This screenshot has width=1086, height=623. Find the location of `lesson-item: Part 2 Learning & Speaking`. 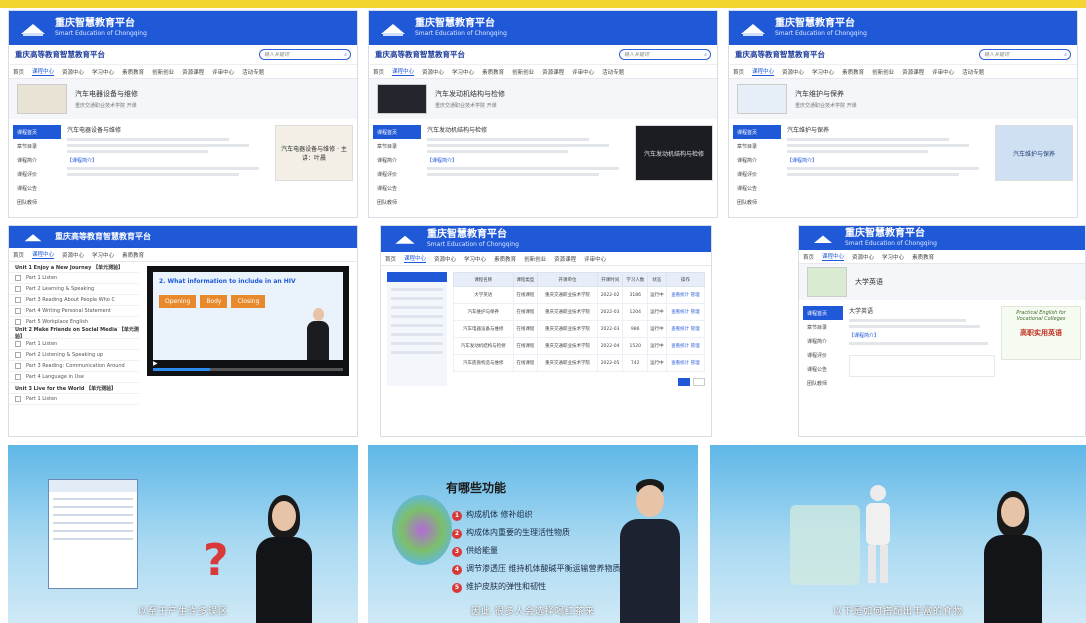

lesson-item: Part 2 Learning & Speaking is located at coordinates (74, 289).